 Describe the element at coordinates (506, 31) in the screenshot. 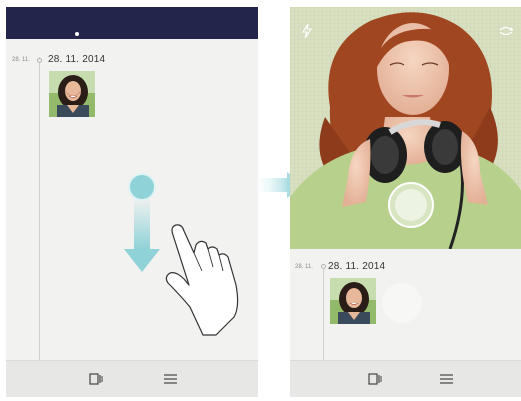

I see `switch-camera-icon` at that location.